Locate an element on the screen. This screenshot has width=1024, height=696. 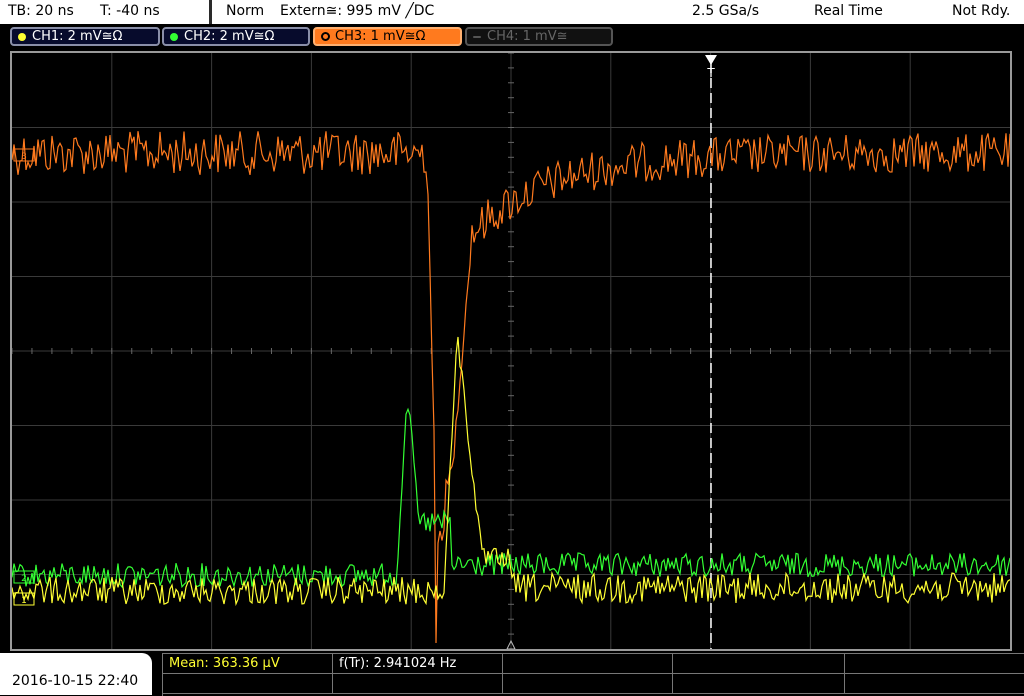
channel-2-label: CH2: 2 mV≅Ω is located at coordinates (229, 36).